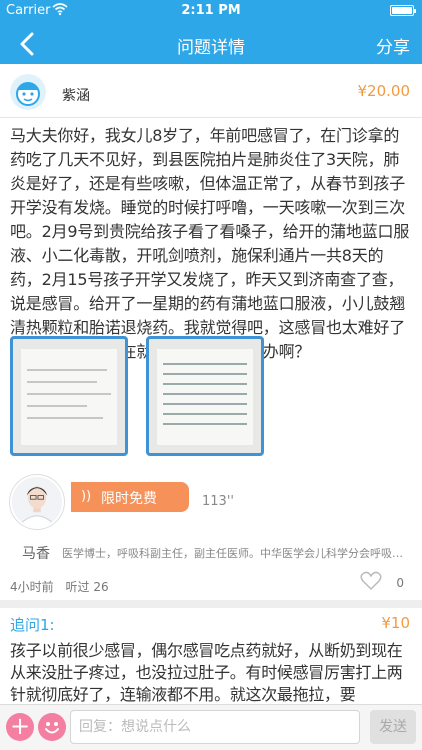 The width and height of the screenshot is (422, 750). I want to click on voice-answer-label: 限时免费, so click(129, 499).